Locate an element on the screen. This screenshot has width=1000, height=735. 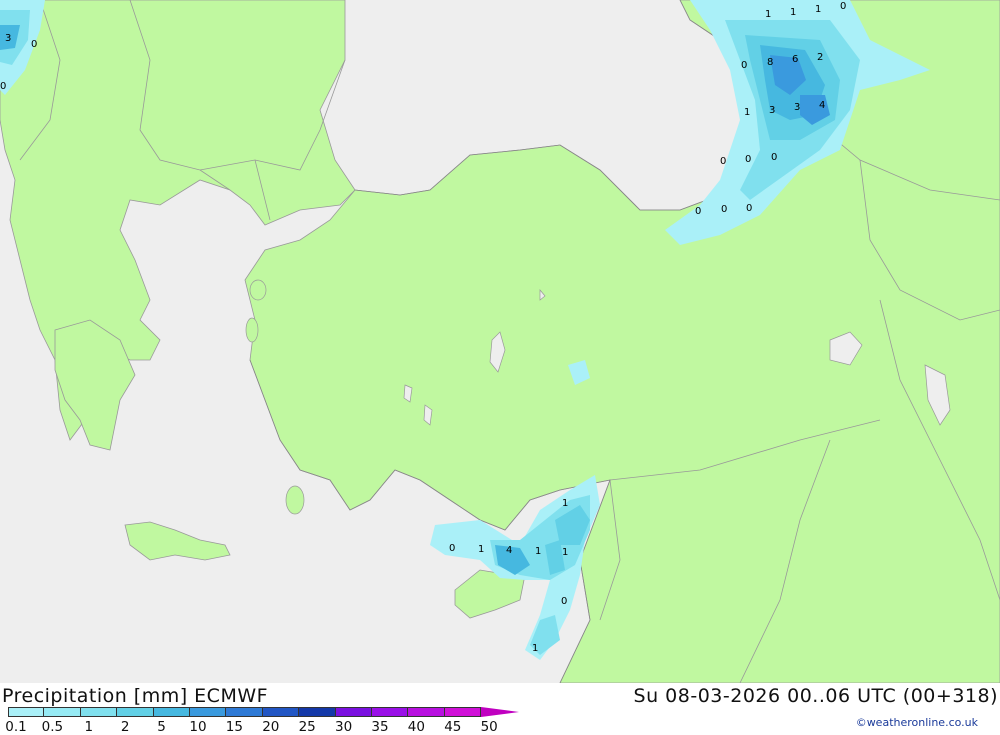
credit-link: ©weatheronline.co.uk is located at coordinates (917, 722).